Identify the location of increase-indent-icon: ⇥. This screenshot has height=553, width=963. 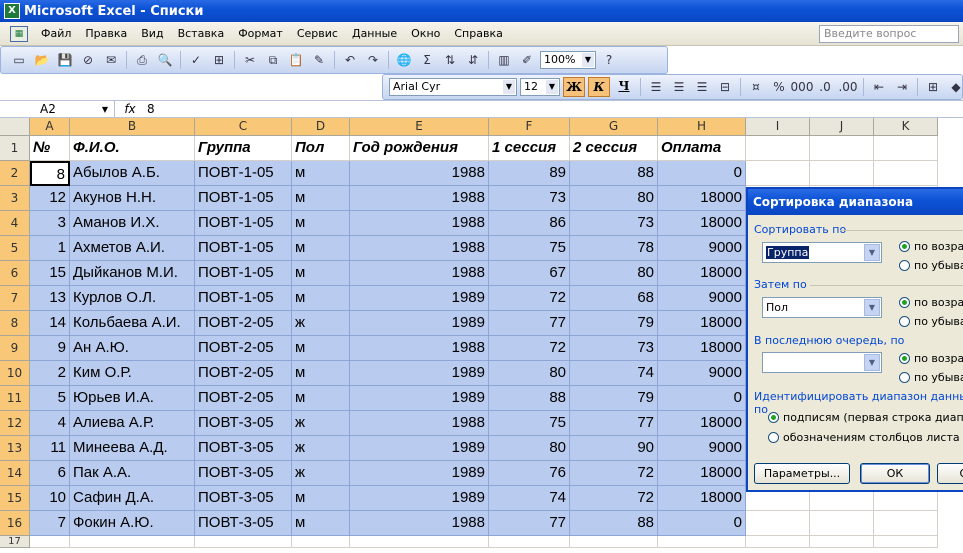
(902, 87).